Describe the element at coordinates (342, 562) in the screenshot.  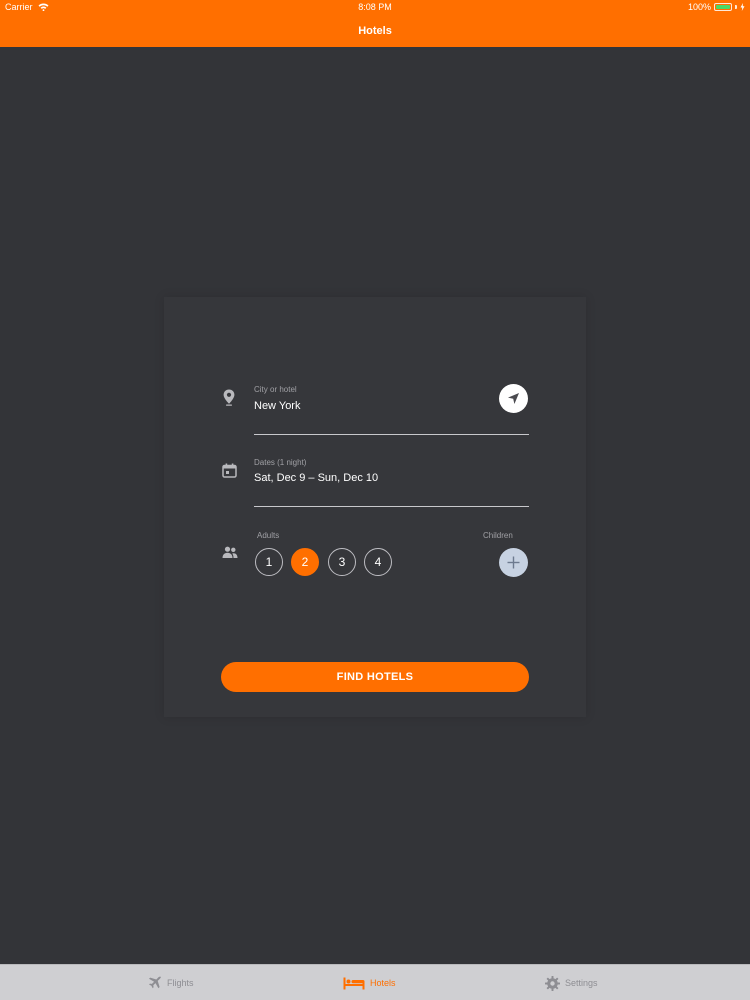
I see `adults-option-3: 3` at that location.